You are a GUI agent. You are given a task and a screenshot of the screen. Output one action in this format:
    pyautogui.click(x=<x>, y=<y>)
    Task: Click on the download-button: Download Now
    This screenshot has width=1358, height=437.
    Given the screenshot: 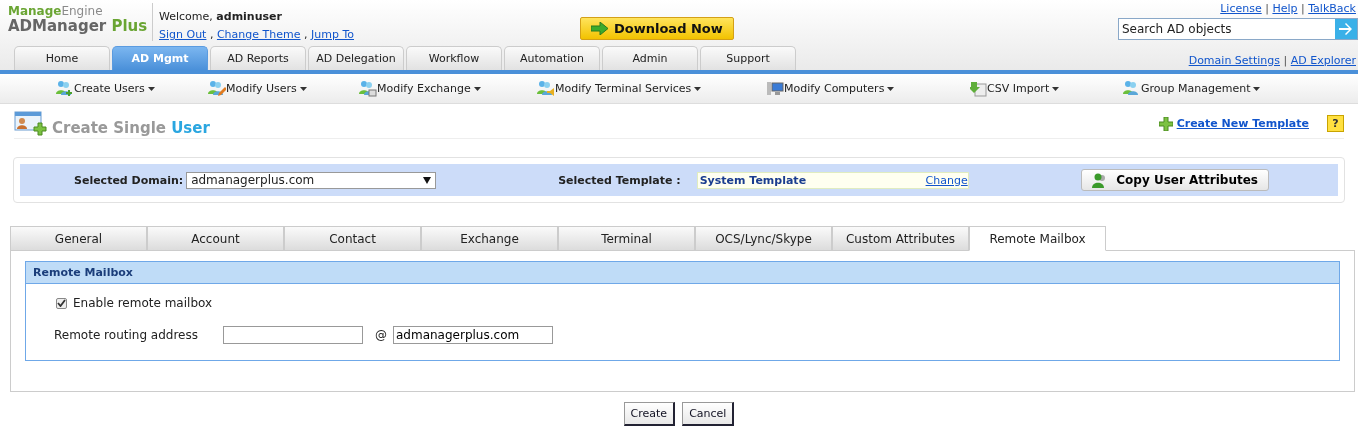 What is the action you would take?
    pyautogui.click(x=657, y=28)
    